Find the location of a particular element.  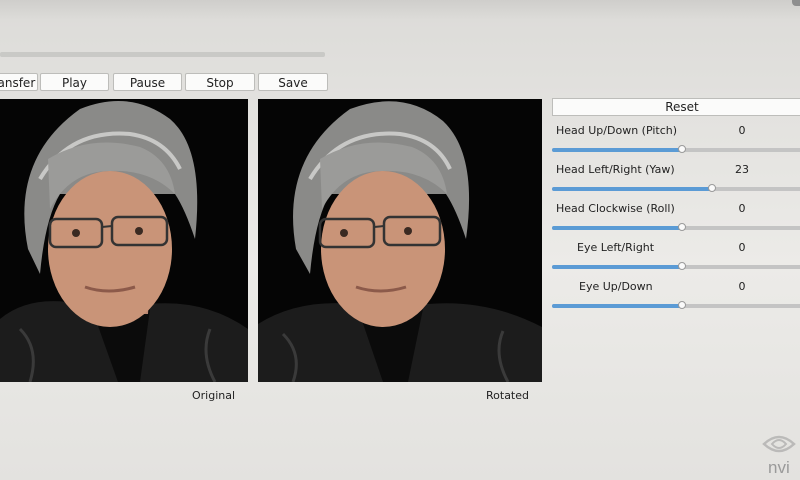

pitch-slider-fill is located at coordinates (617, 150).